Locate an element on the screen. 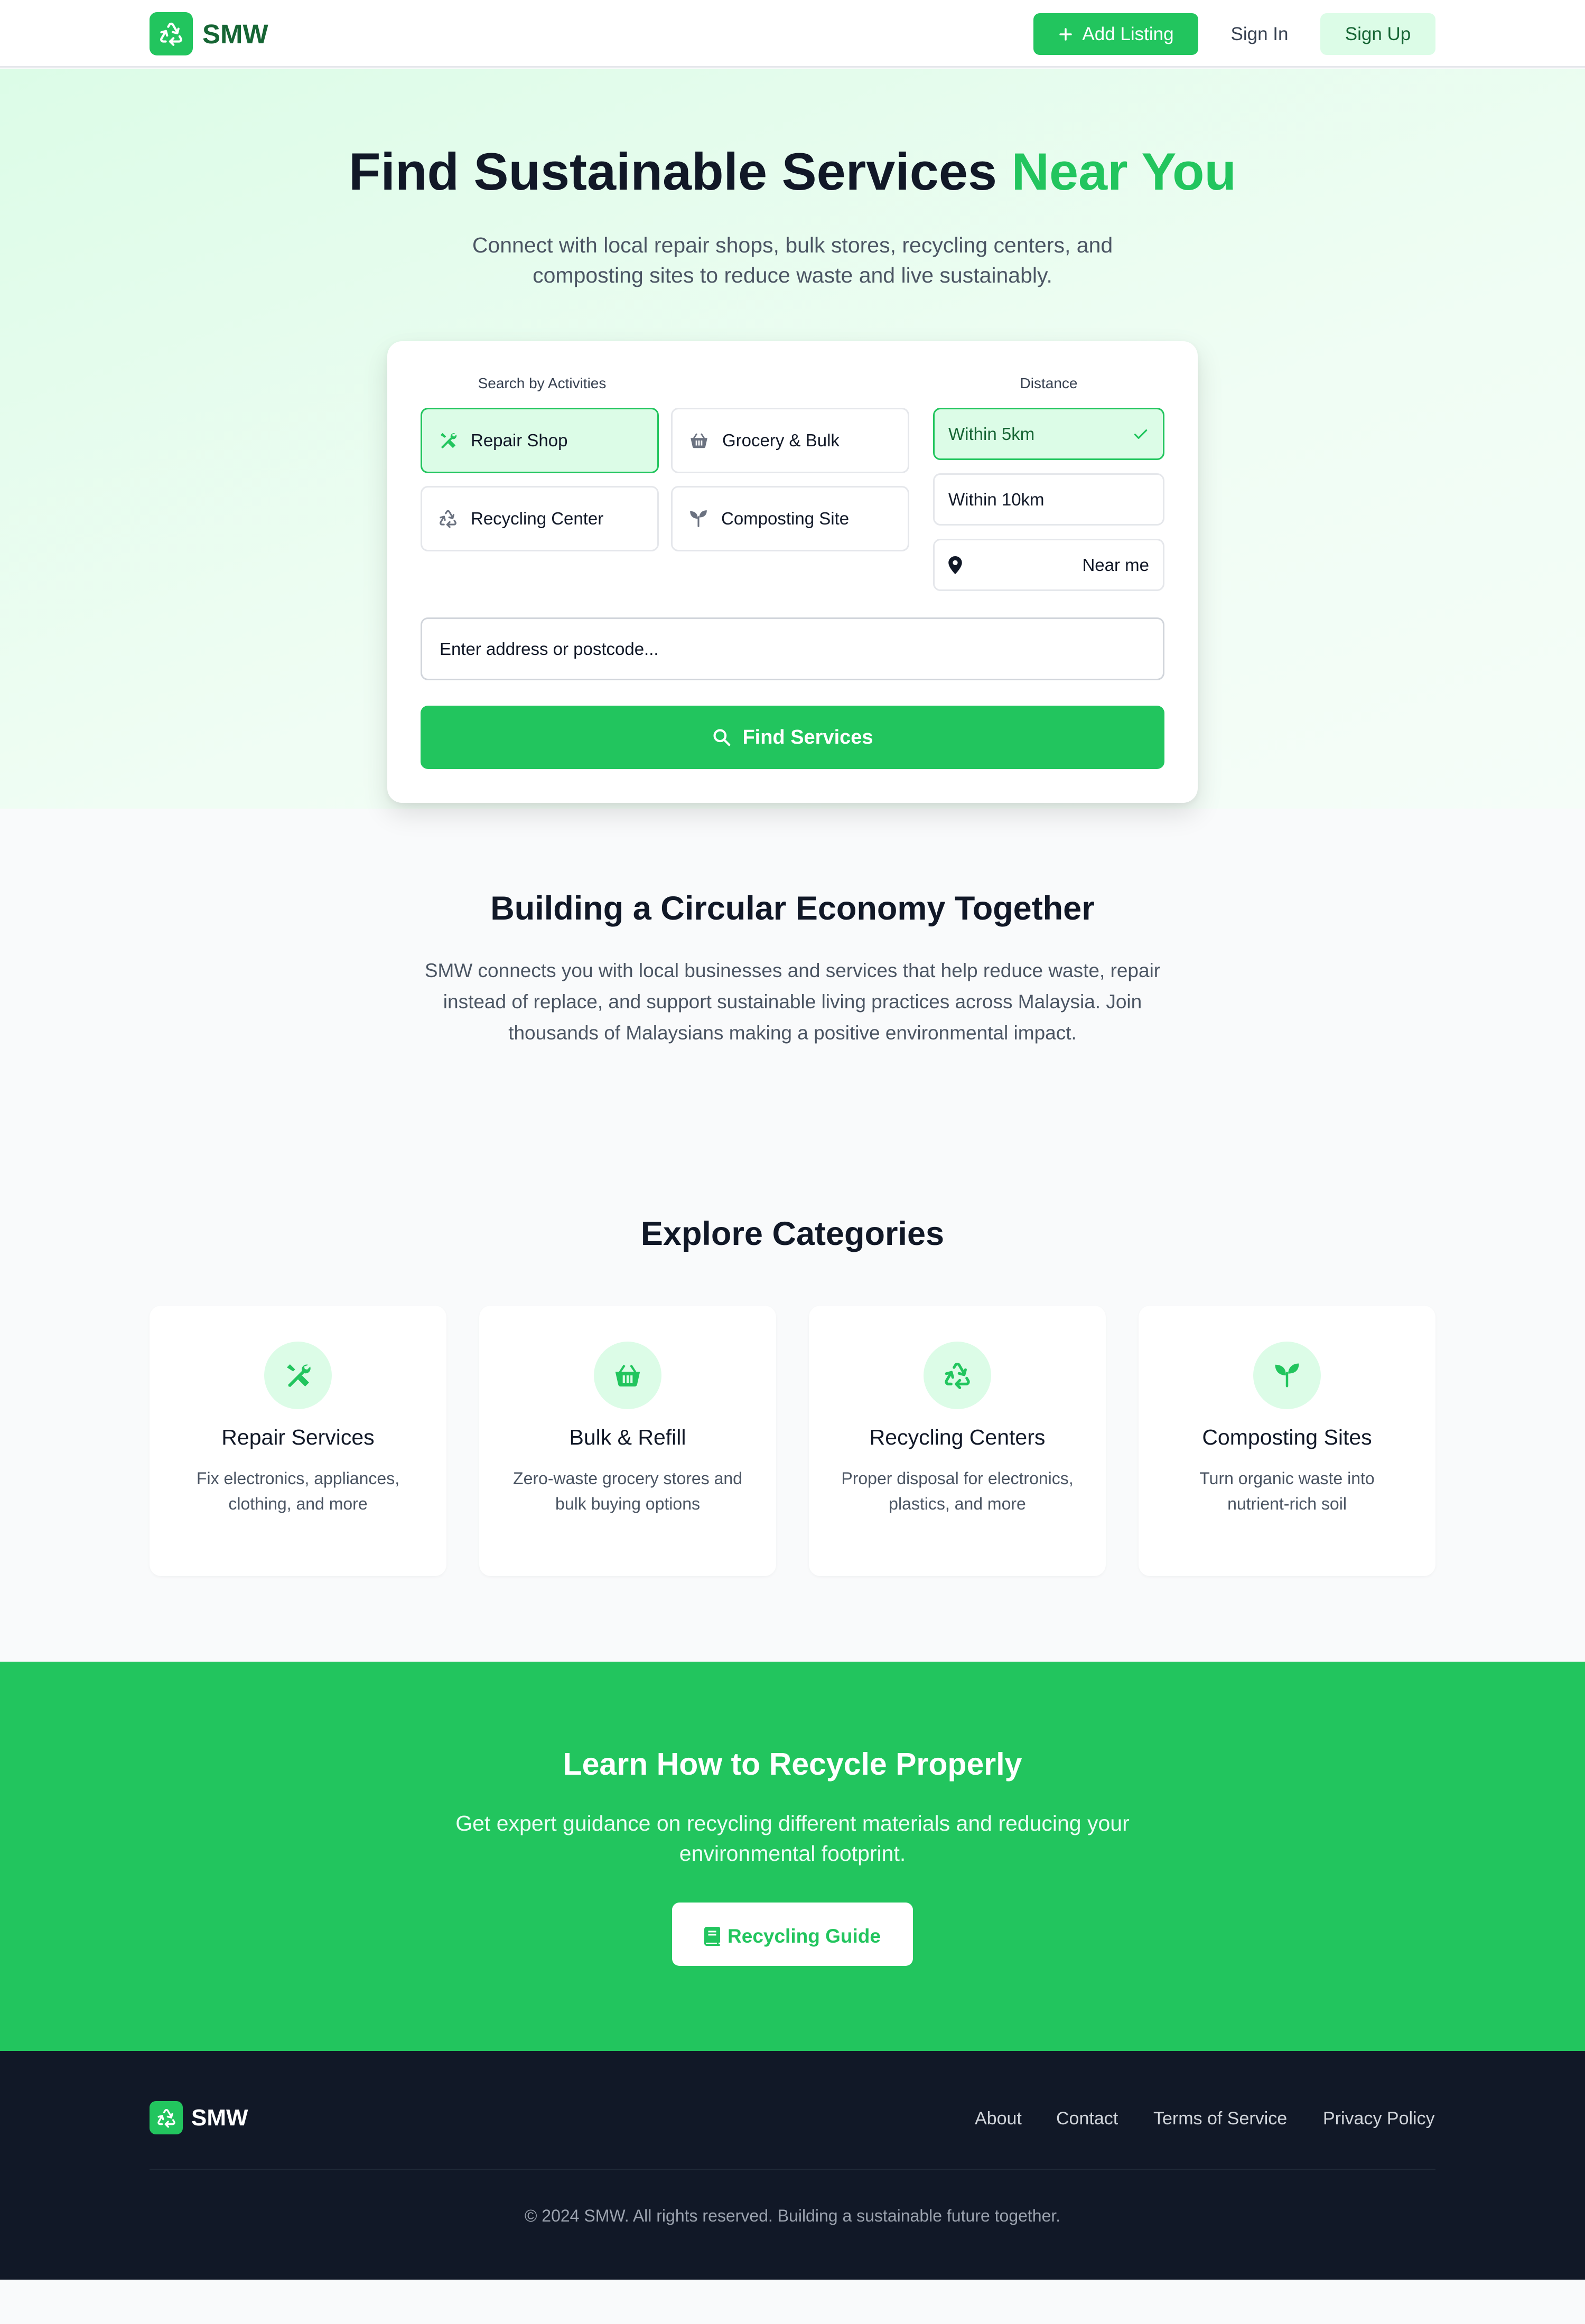  footer-link-privacy: Privacy Policy is located at coordinates (1379, 2119).